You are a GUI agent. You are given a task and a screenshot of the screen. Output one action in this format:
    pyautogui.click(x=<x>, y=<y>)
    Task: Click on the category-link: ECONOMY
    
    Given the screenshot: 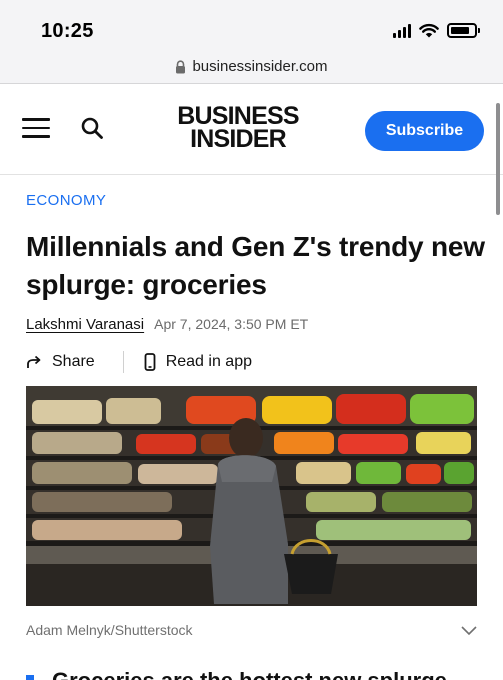 What is the action you would take?
    pyautogui.click(x=66, y=200)
    